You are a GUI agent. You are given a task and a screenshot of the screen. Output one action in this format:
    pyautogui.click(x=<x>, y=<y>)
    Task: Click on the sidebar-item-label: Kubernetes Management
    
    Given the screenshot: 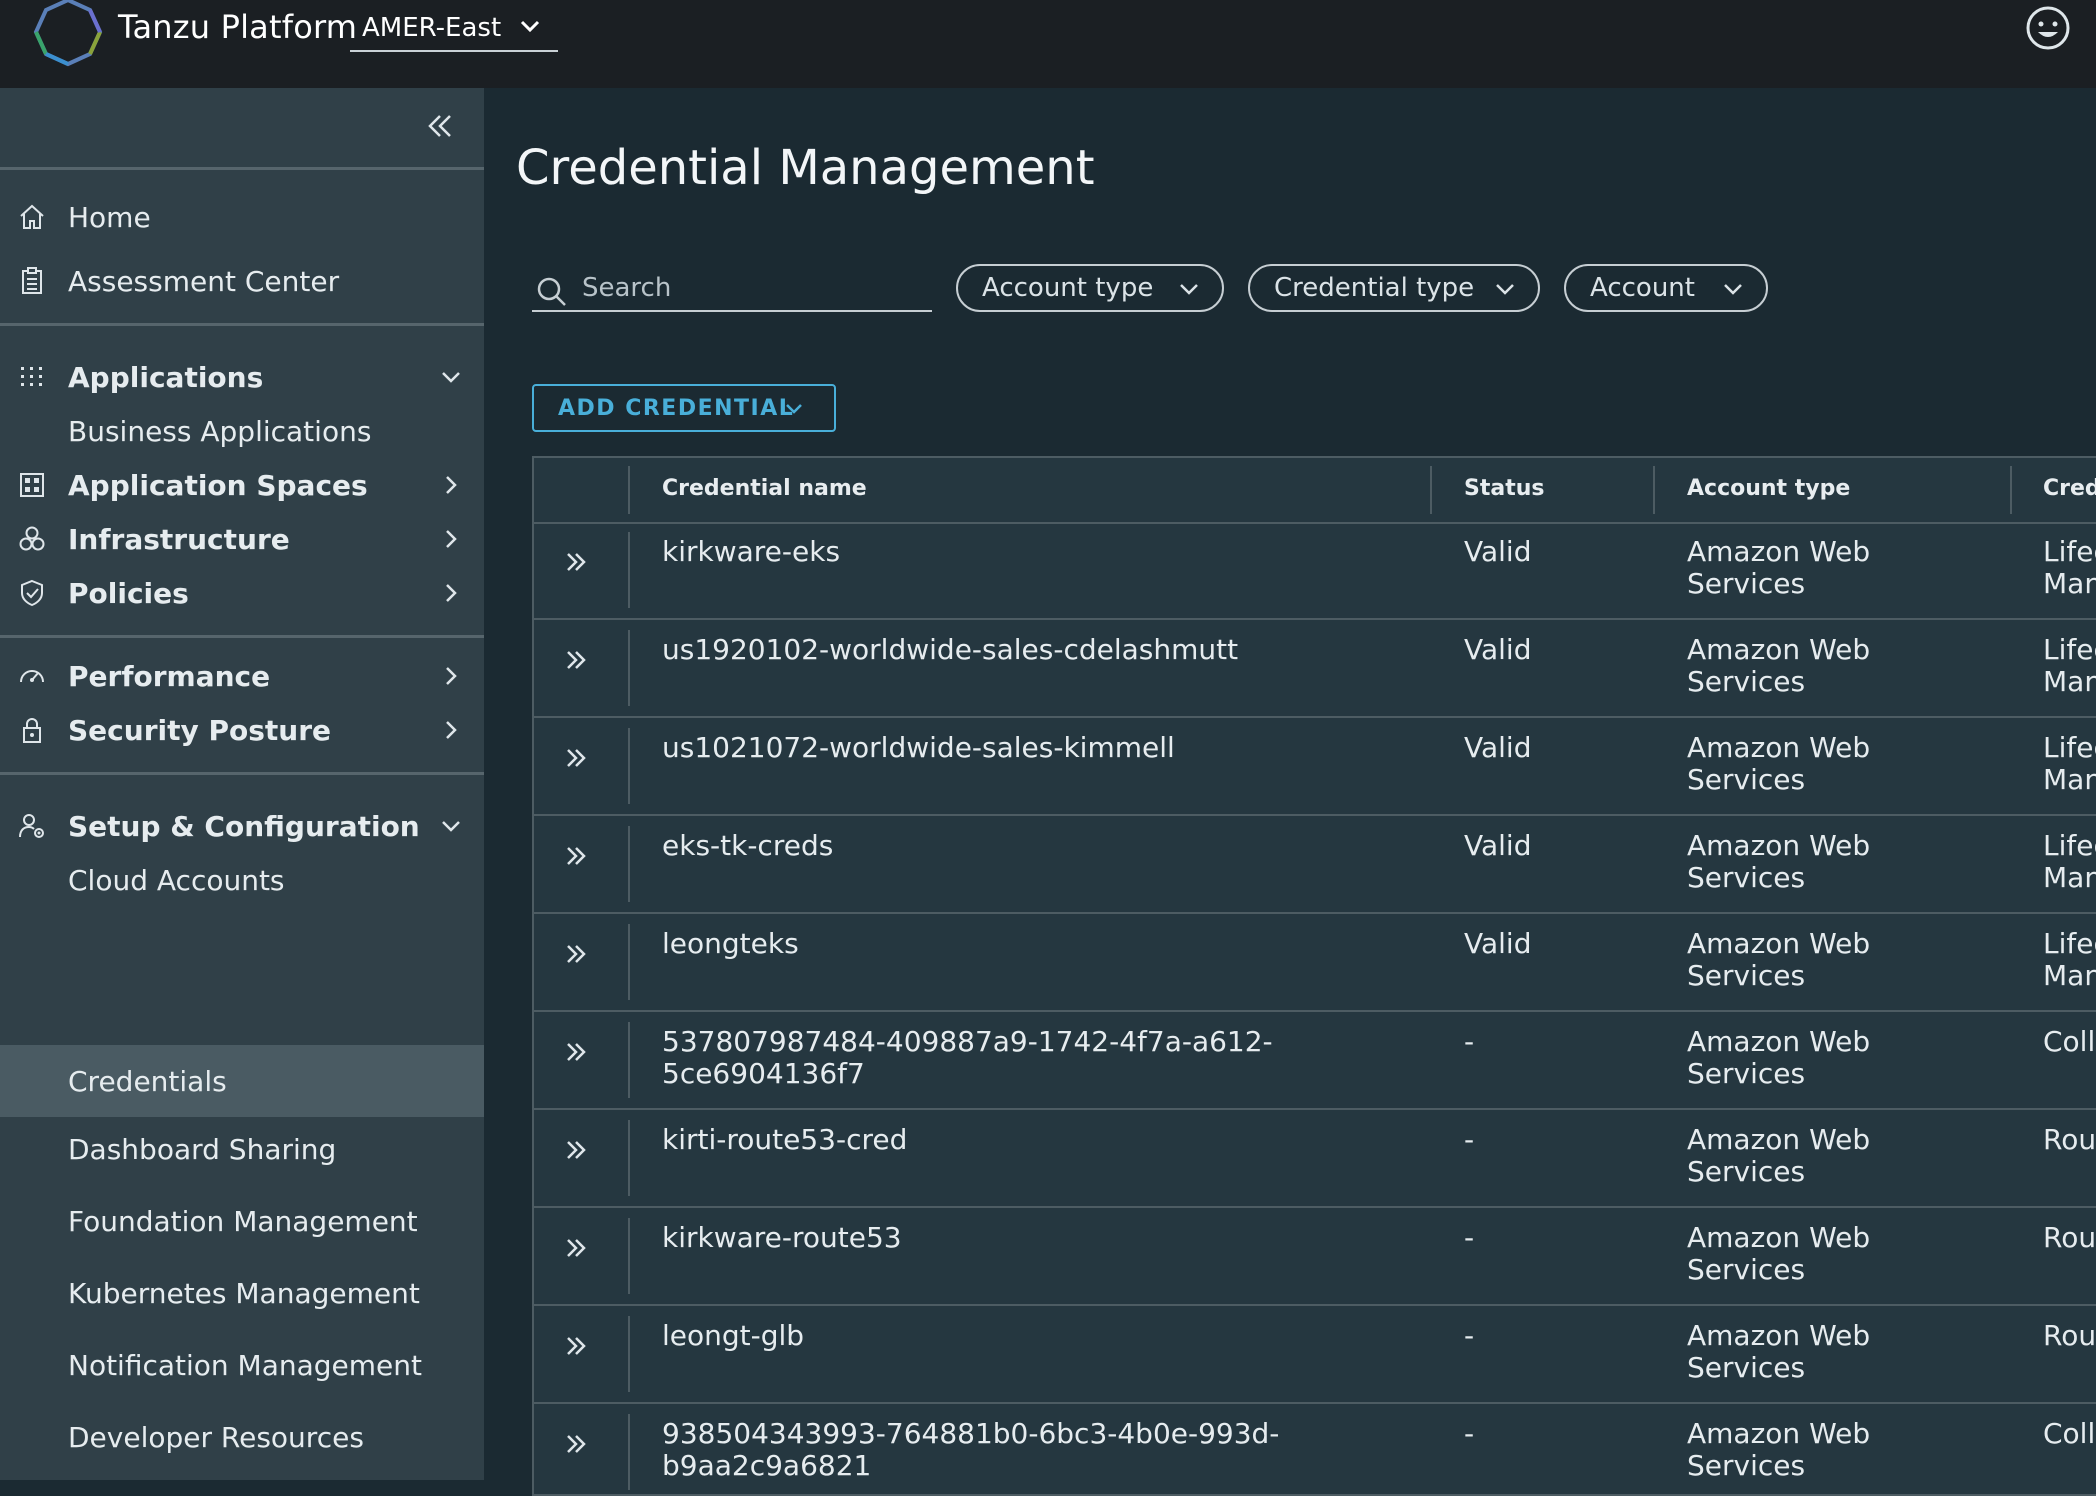 What is the action you would take?
    pyautogui.click(x=244, y=1293)
    